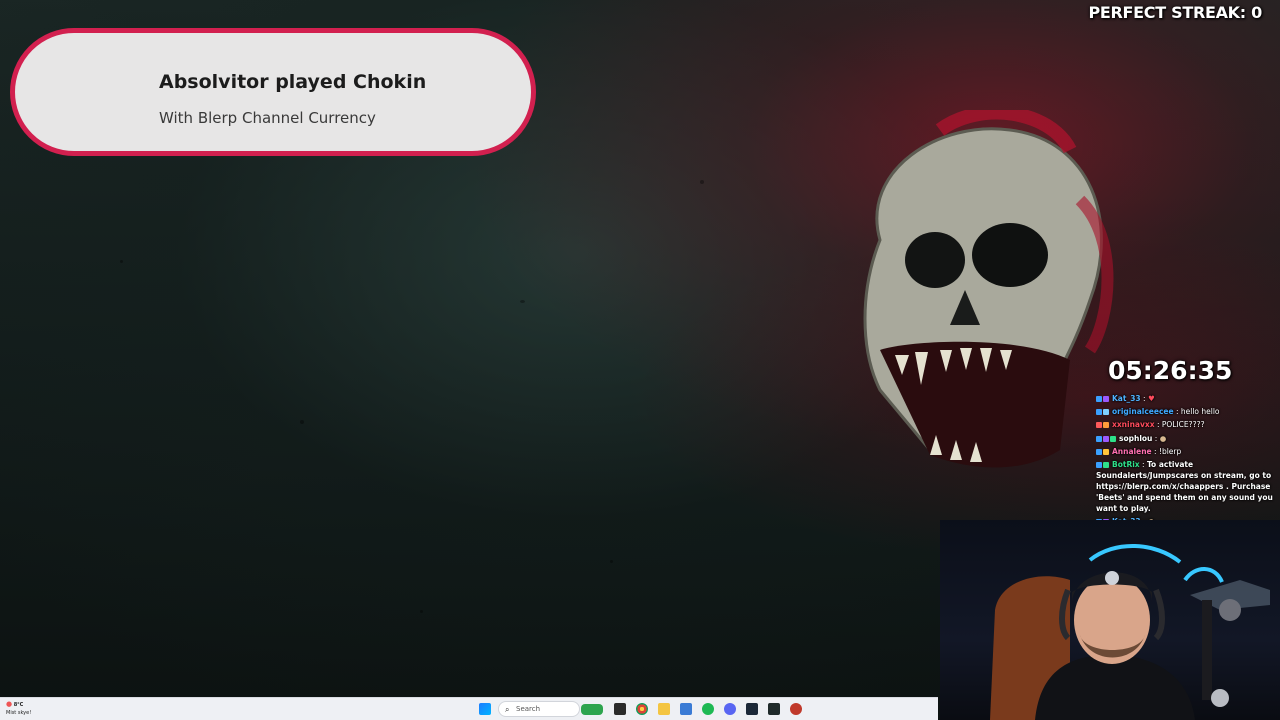 Image resolution: width=1280 pixels, height=720 pixels. Describe the element at coordinates (1133, 425) in the screenshot. I see `chat-username: xxninavxx` at that location.